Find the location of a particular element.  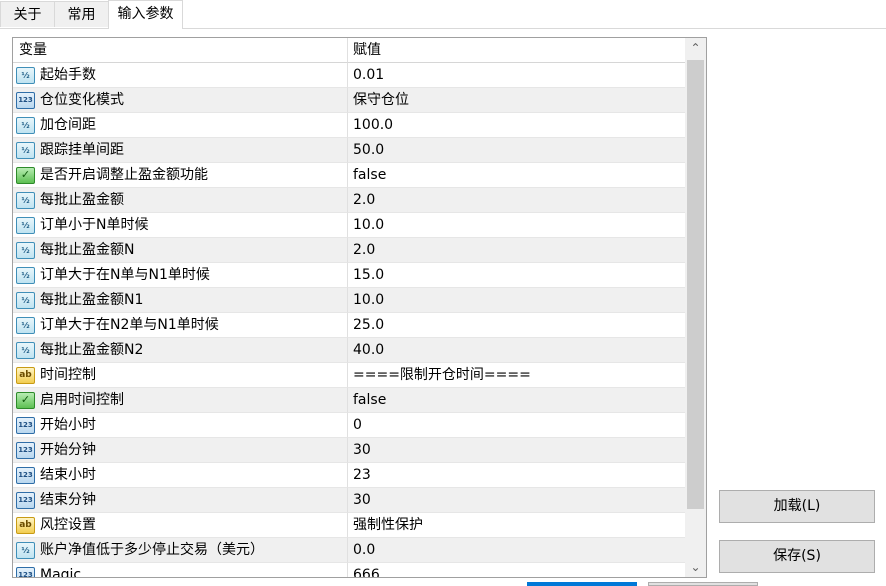

table-row: ✓ 是否开启调整止盈金额功能 false is located at coordinates (349, 175).